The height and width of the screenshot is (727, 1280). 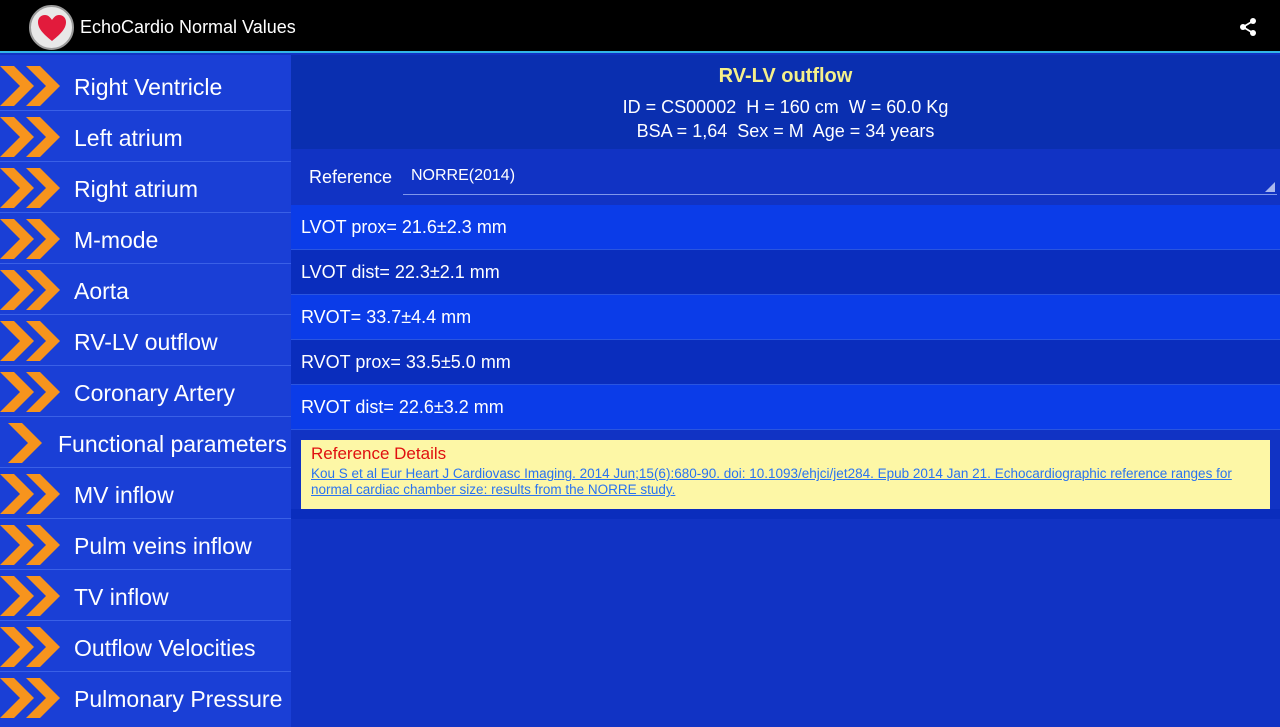 What do you see at coordinates (1248, 27) in the screenshot?
I see `share-icon` at bounding box center [1248, 27].